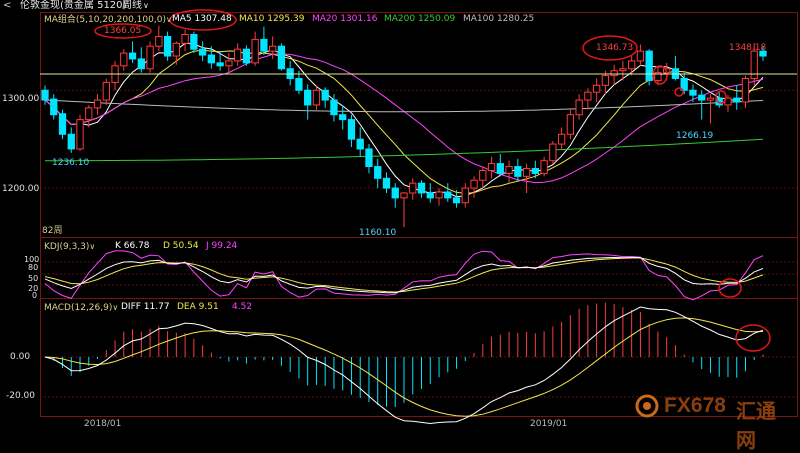 The height and width of the screenshot is (453, 800). I want to click on macd-selector: MACD(12,26,9)∨, so click(81, 308).